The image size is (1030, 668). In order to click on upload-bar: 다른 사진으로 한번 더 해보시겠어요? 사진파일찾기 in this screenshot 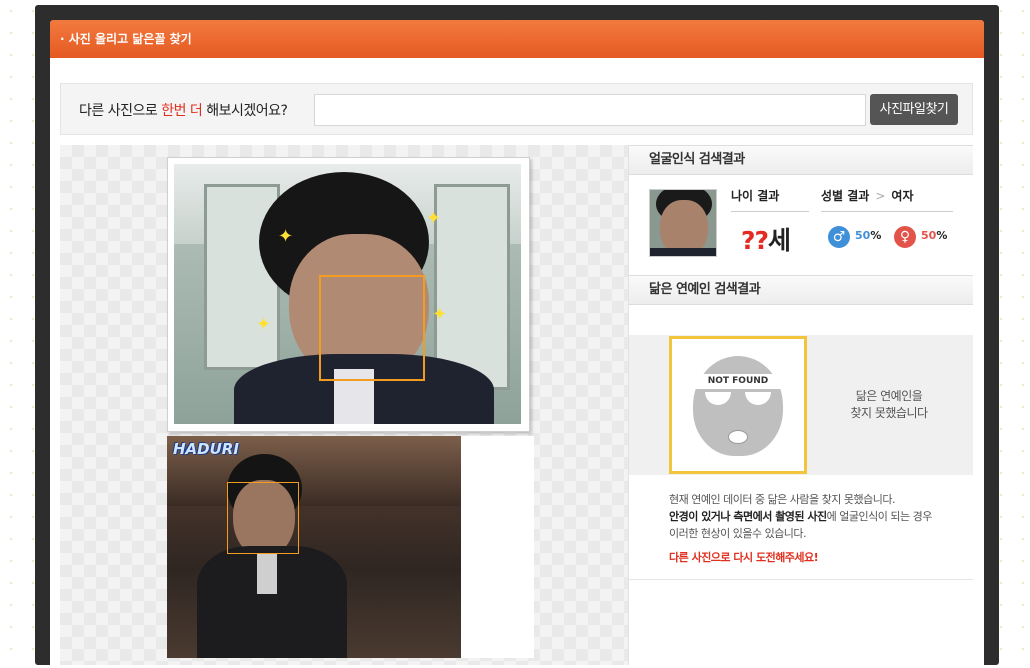, I will do `click(516, 109)`.